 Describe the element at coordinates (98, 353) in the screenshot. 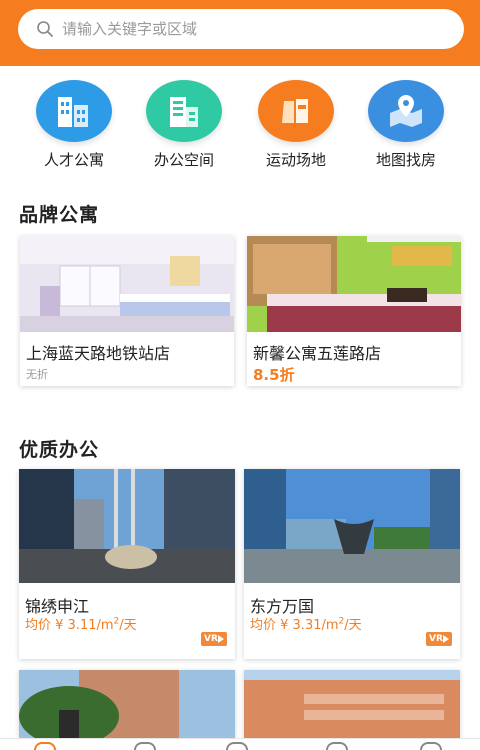

I see `apartment-name: 上海蓝天路地铁站店` at that location.